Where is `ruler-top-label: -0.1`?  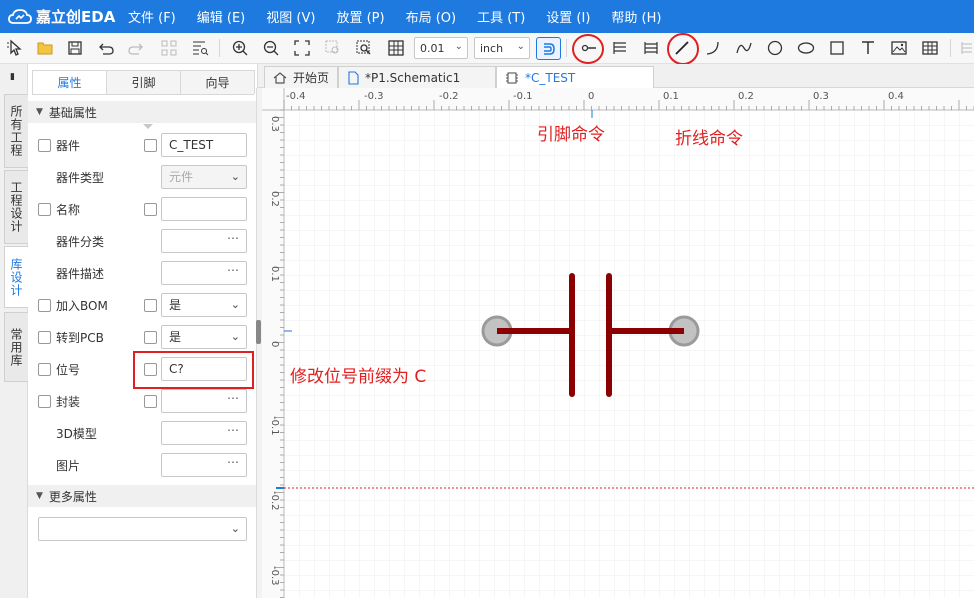 ruler-top-label: -0.1 is located at coordinates (523, 96).